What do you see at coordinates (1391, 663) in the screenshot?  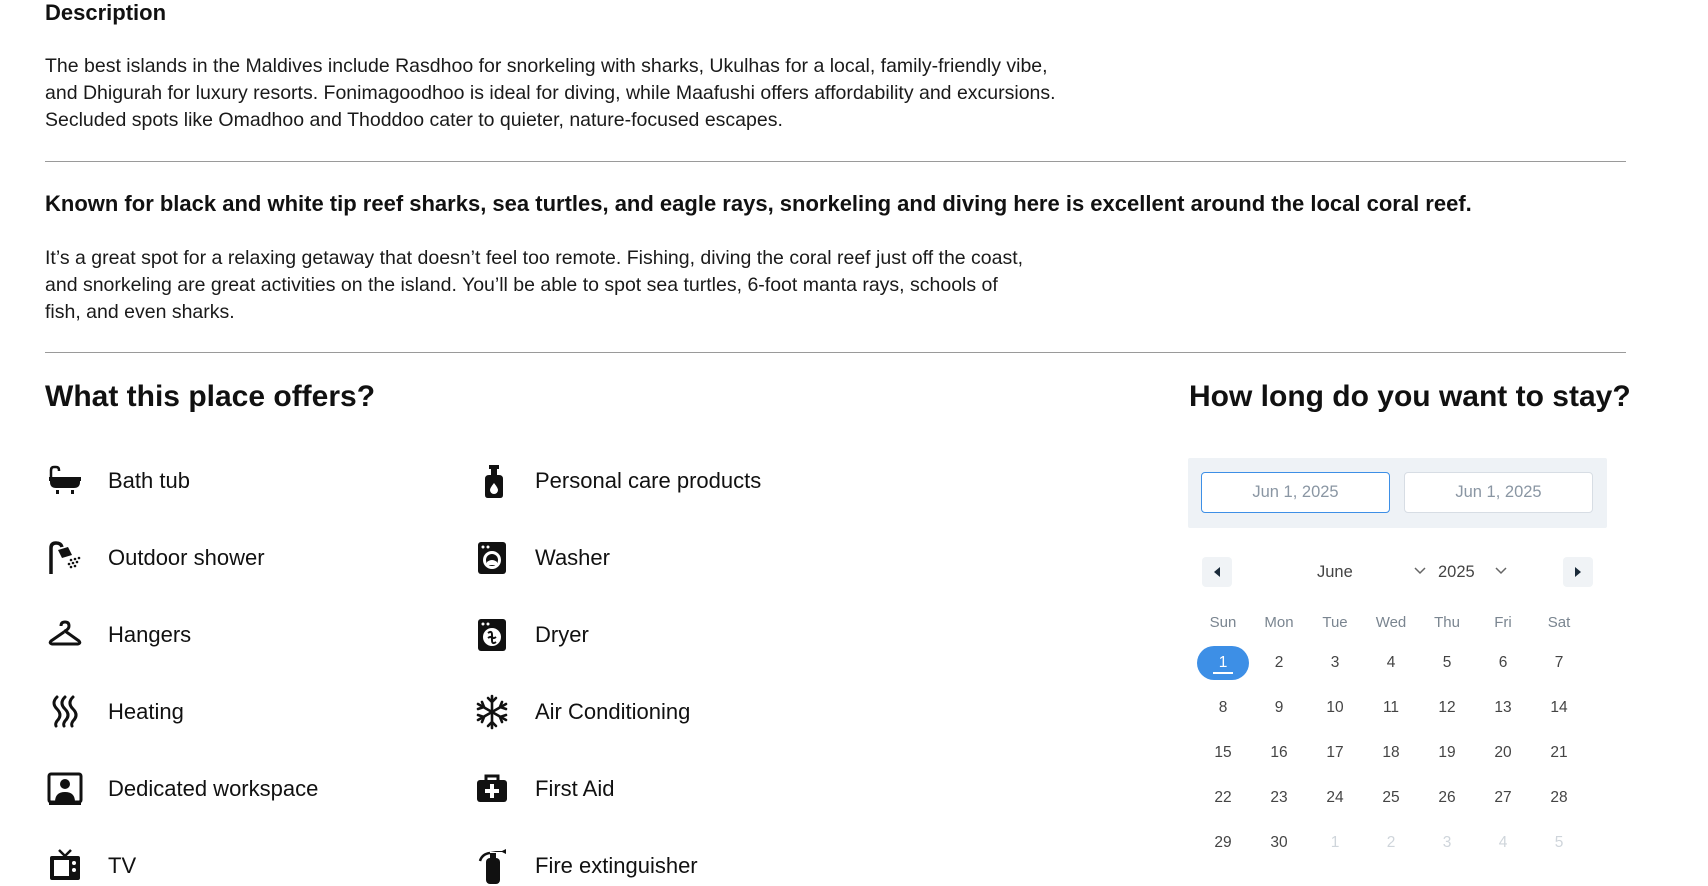 I see `calendar-day: 4` at bounding box center [1391, 663].